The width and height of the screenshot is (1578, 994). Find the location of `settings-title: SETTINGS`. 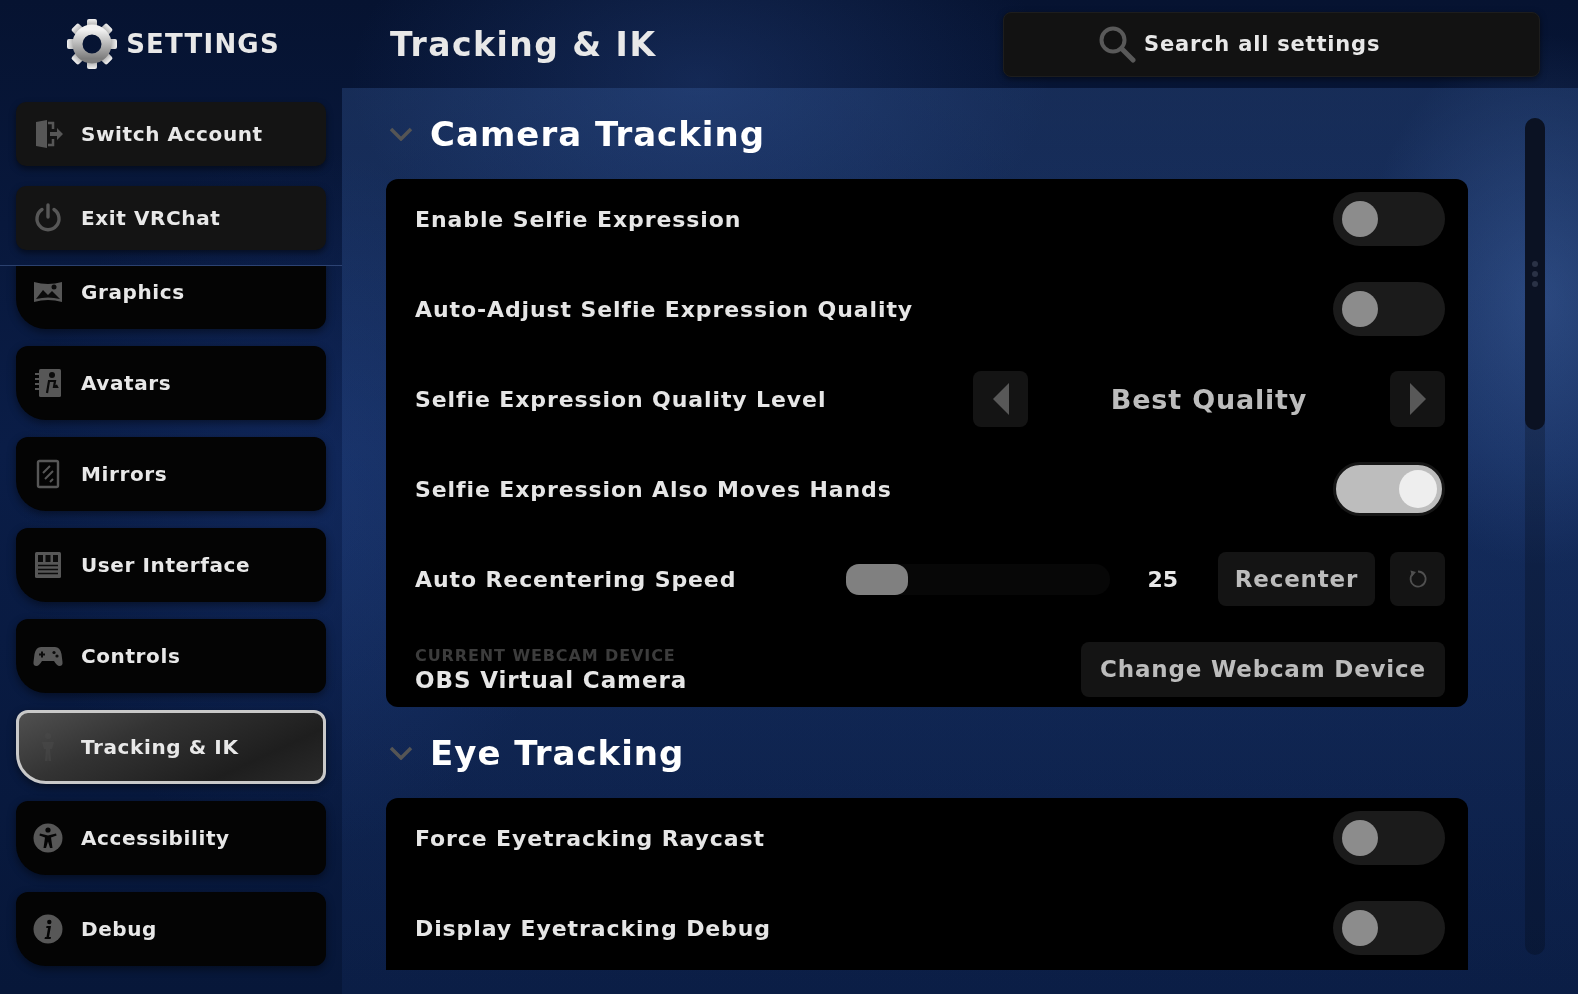

settings-title: SETTINGS is located at coordinates (203, 44).